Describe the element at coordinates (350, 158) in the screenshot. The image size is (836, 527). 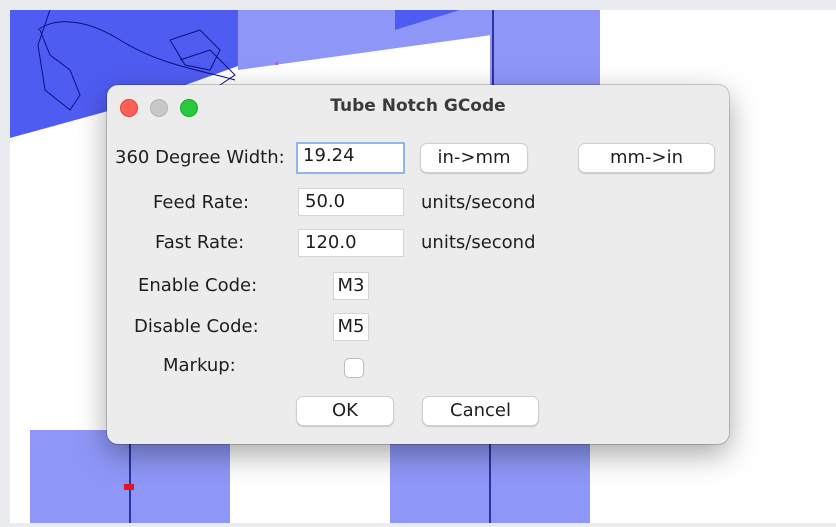
I see `width-field: 19.24` at that location.